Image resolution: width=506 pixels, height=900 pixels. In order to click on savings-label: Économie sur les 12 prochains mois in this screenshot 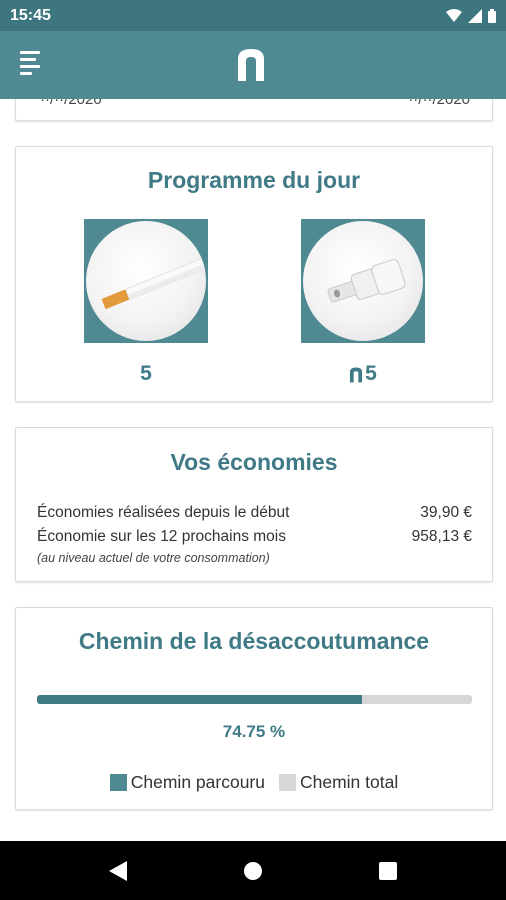, I will do `click(161, 536)`.